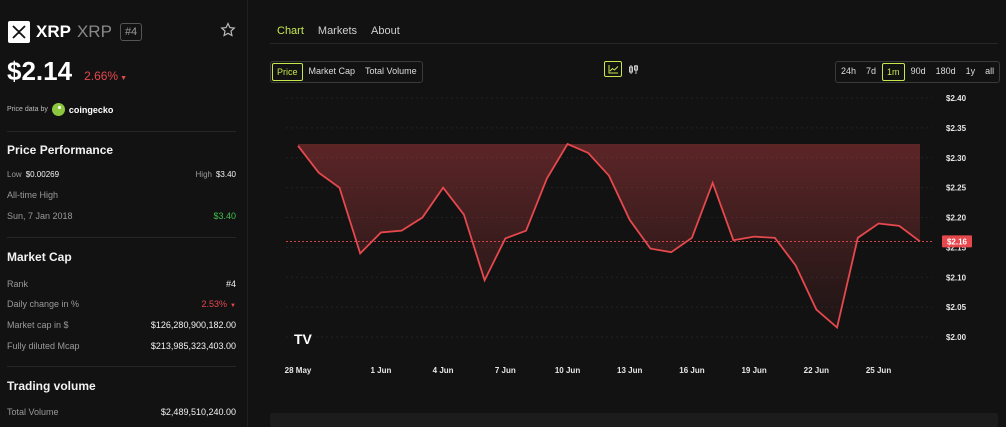 The image size is (1006, 427). I want to click on star-icon, so click(228, 30).